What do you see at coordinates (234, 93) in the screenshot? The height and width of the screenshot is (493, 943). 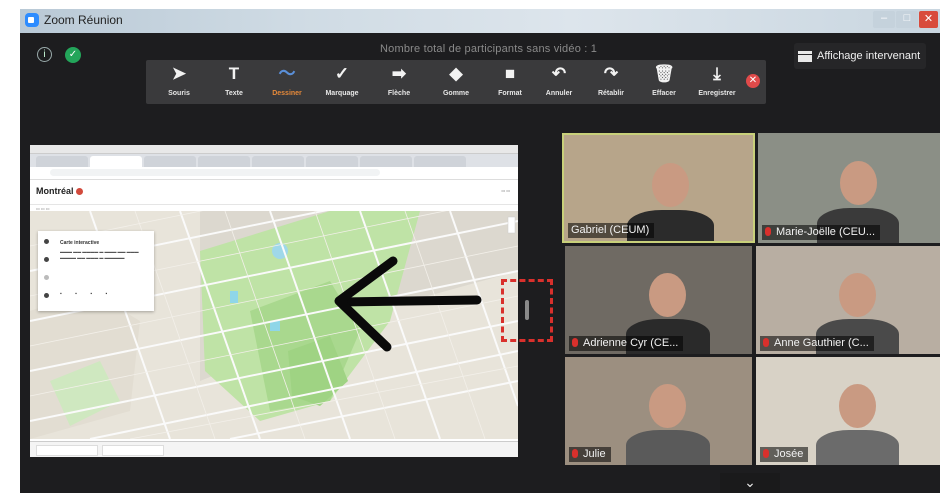 I see `tool-label: Texte` at bounding box center [234, 93].